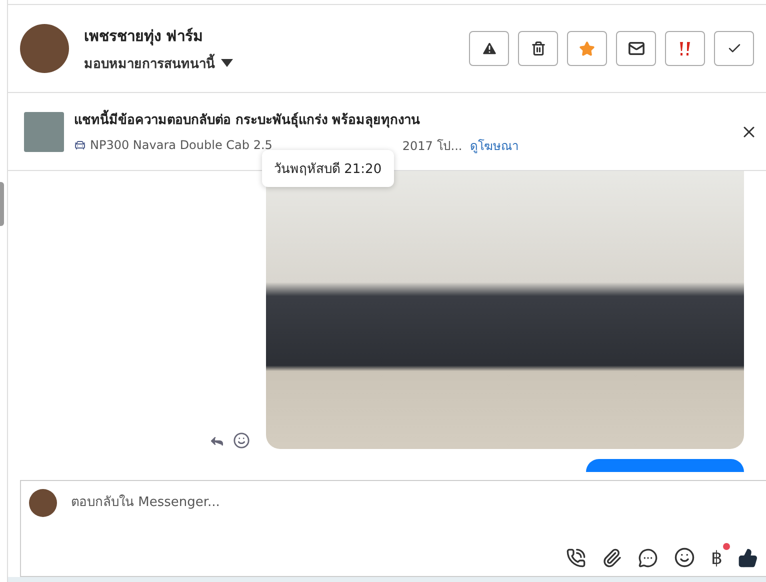 This screenshot has height=582, width=766. Describe the element at coordinates (144, 37) in the screenshot. I see `contact-name: เพชรชายทุ่ง ฟาร์ม` at that location.